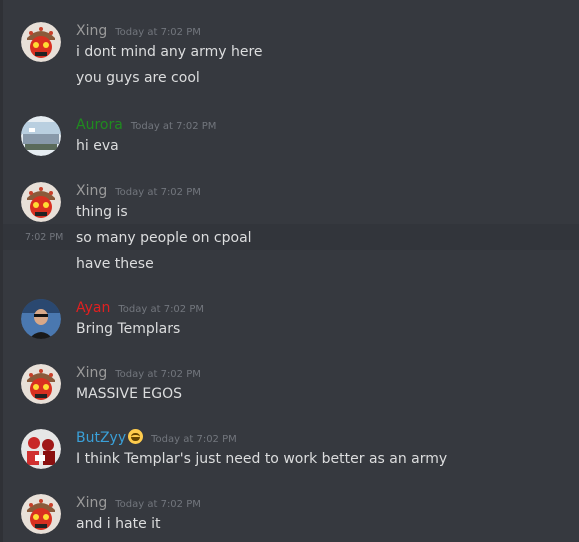 This screenshot has width=579, height=542. What do you see at coordinates (97, 146) in the screenshot?
I see `message-text: hi eva` at bounding box center [97, 146].